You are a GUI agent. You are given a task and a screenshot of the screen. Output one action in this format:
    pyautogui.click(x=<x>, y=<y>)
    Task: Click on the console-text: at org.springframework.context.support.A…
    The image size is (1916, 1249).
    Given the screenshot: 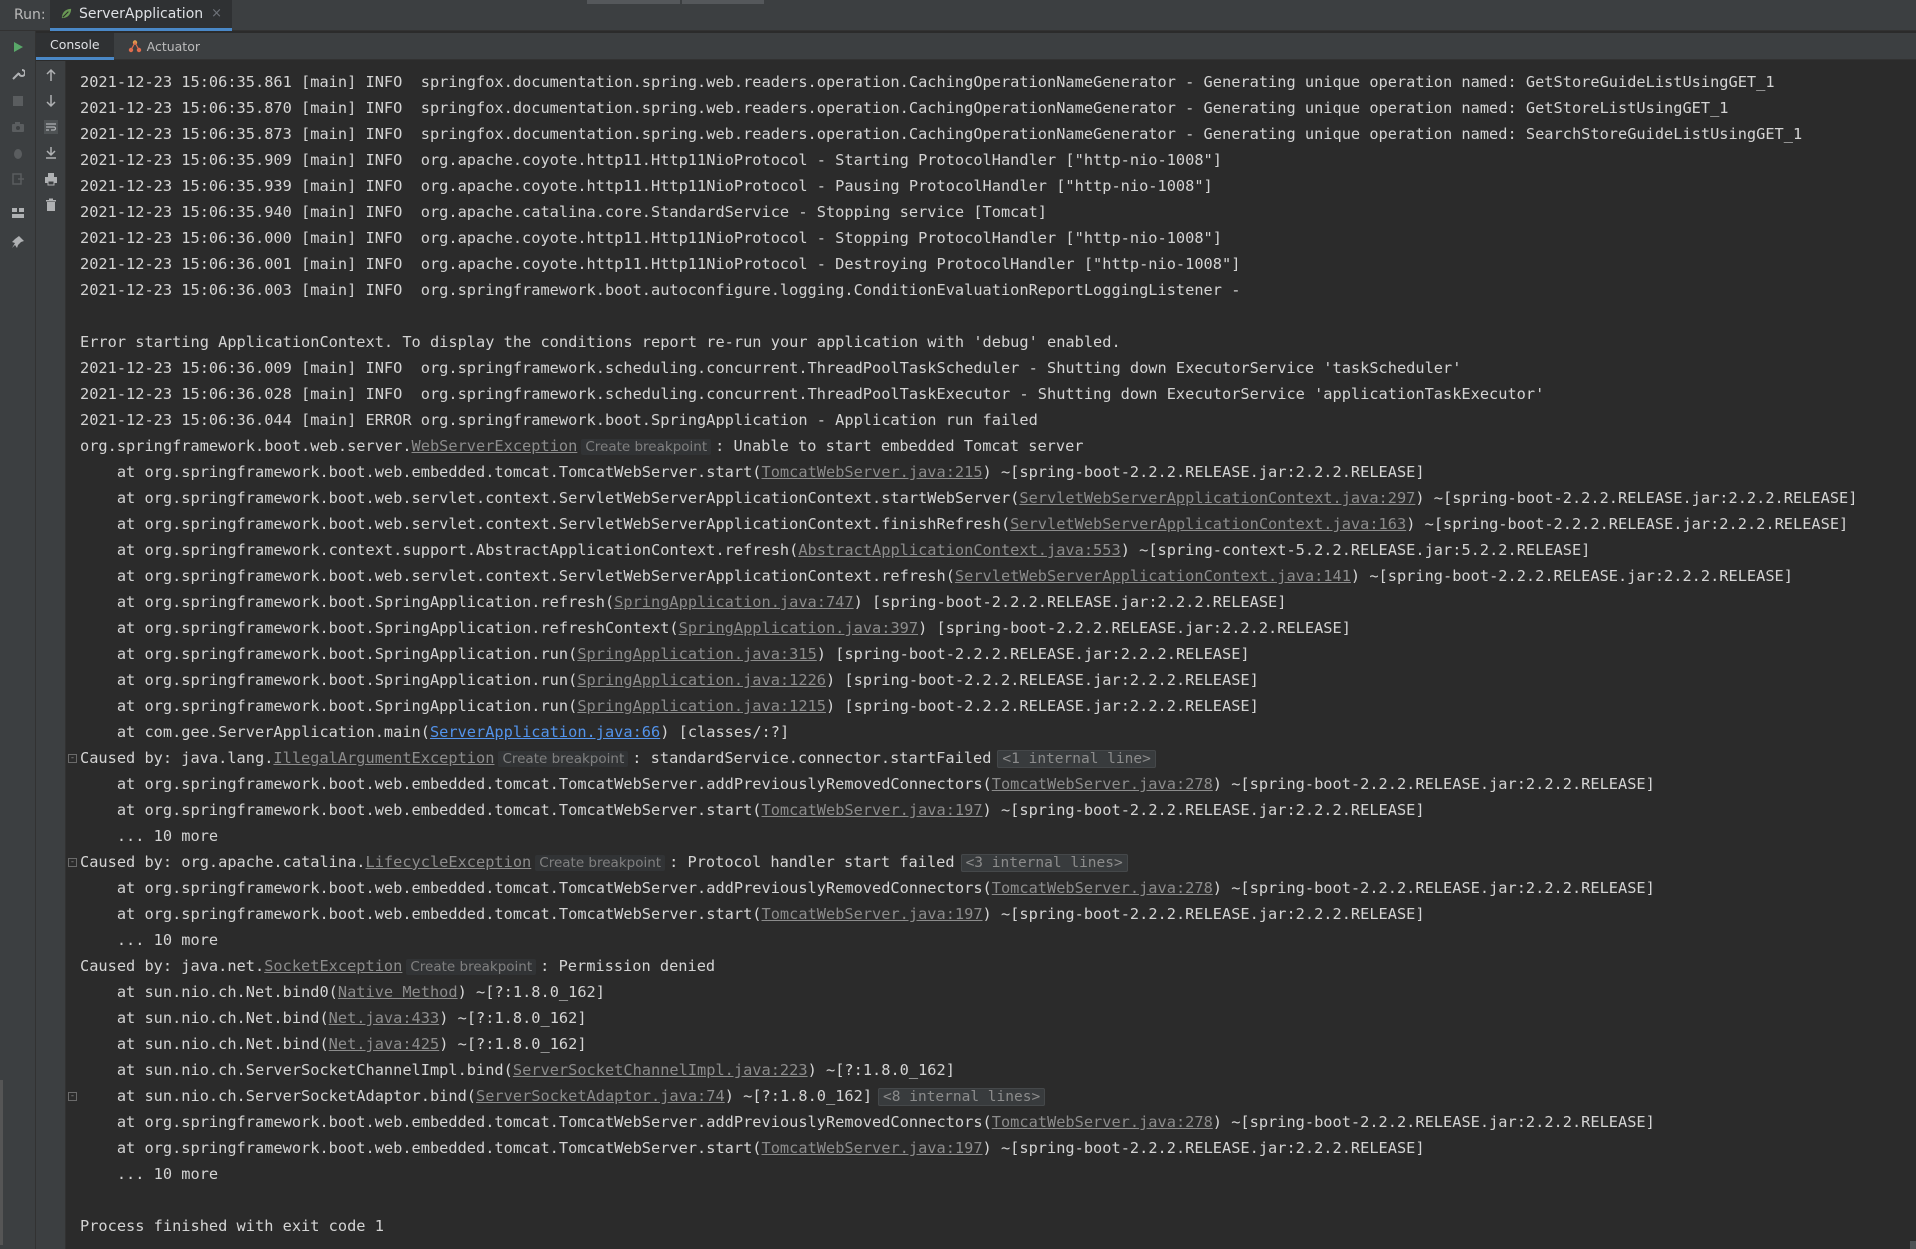 What is the action you would take?
    pyautogui.click(x=439, y=550)
    